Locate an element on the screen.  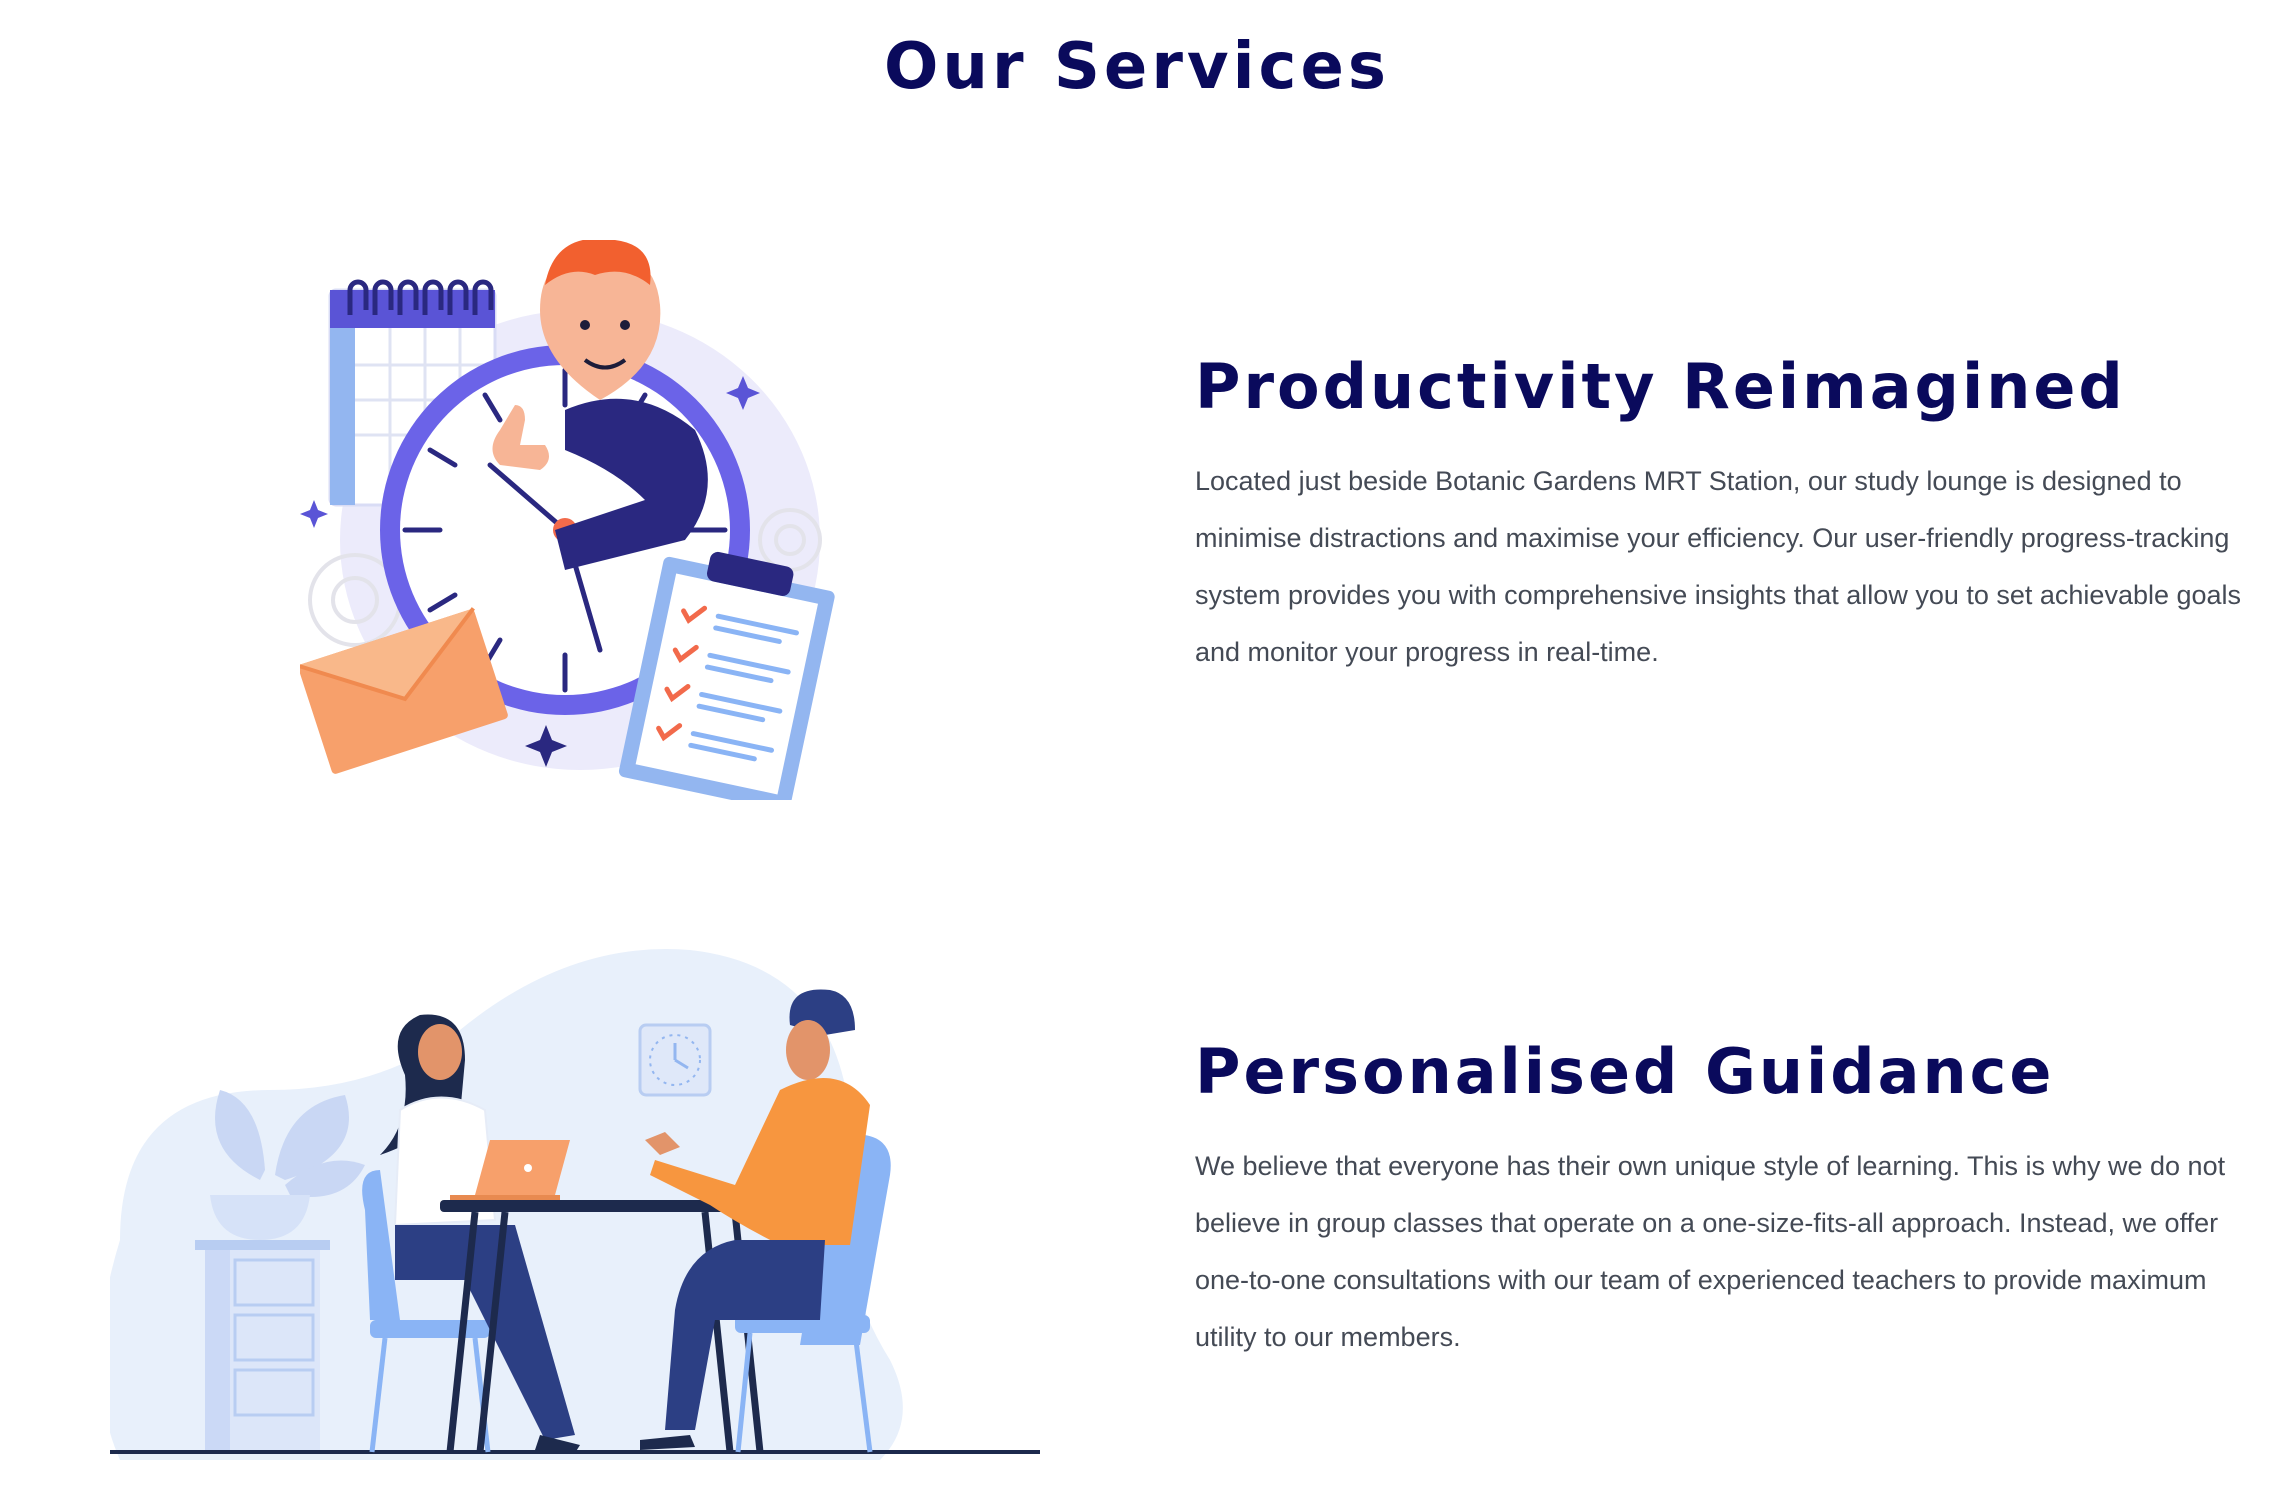
service-heading: Productivity Reimagined is located at coordinates (1660, 386).